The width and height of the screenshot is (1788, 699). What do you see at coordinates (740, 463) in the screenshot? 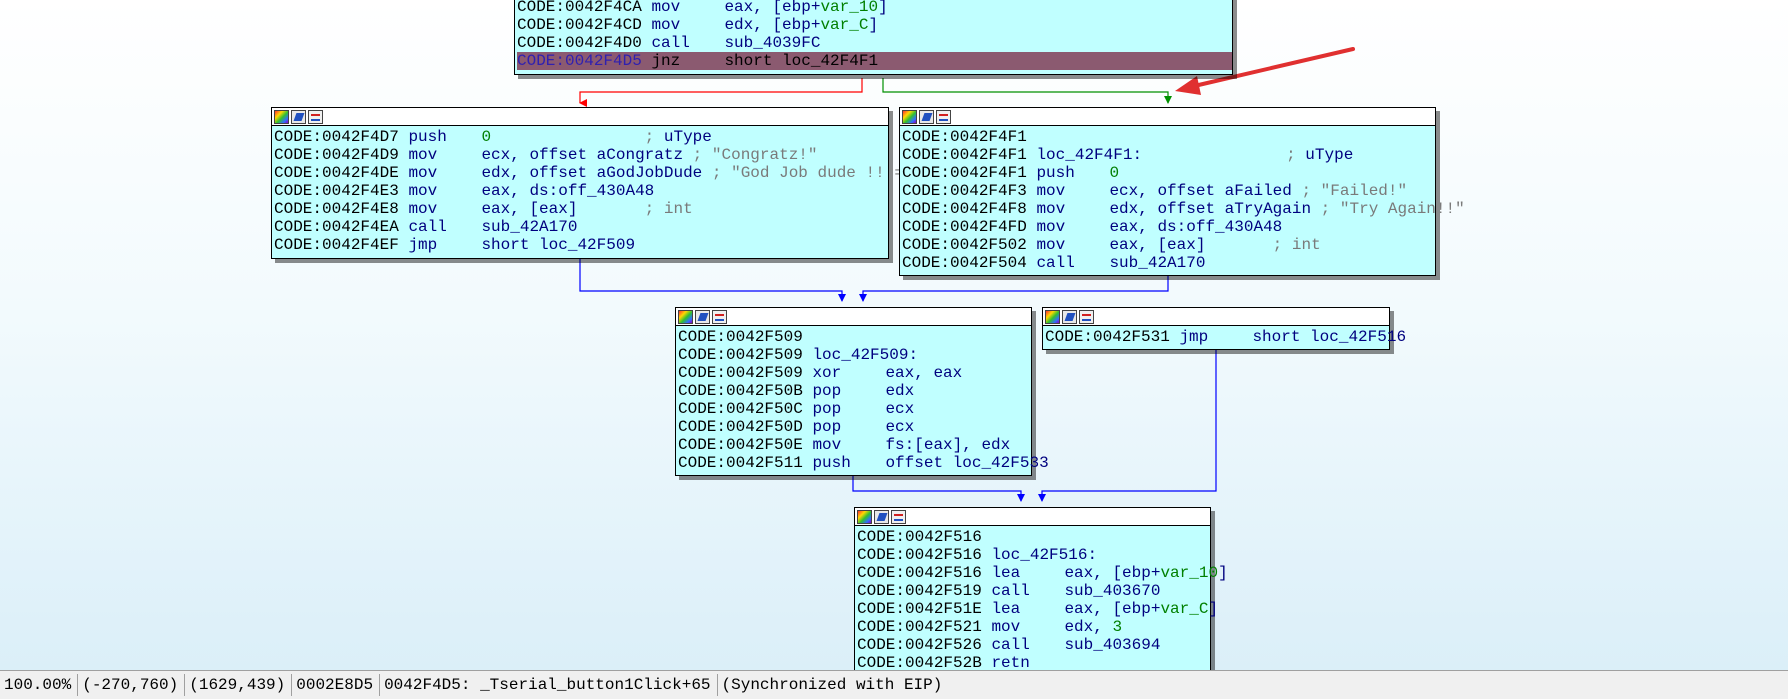
I see `code-address: CODE:0042F511` at bounding box center [740, 463].